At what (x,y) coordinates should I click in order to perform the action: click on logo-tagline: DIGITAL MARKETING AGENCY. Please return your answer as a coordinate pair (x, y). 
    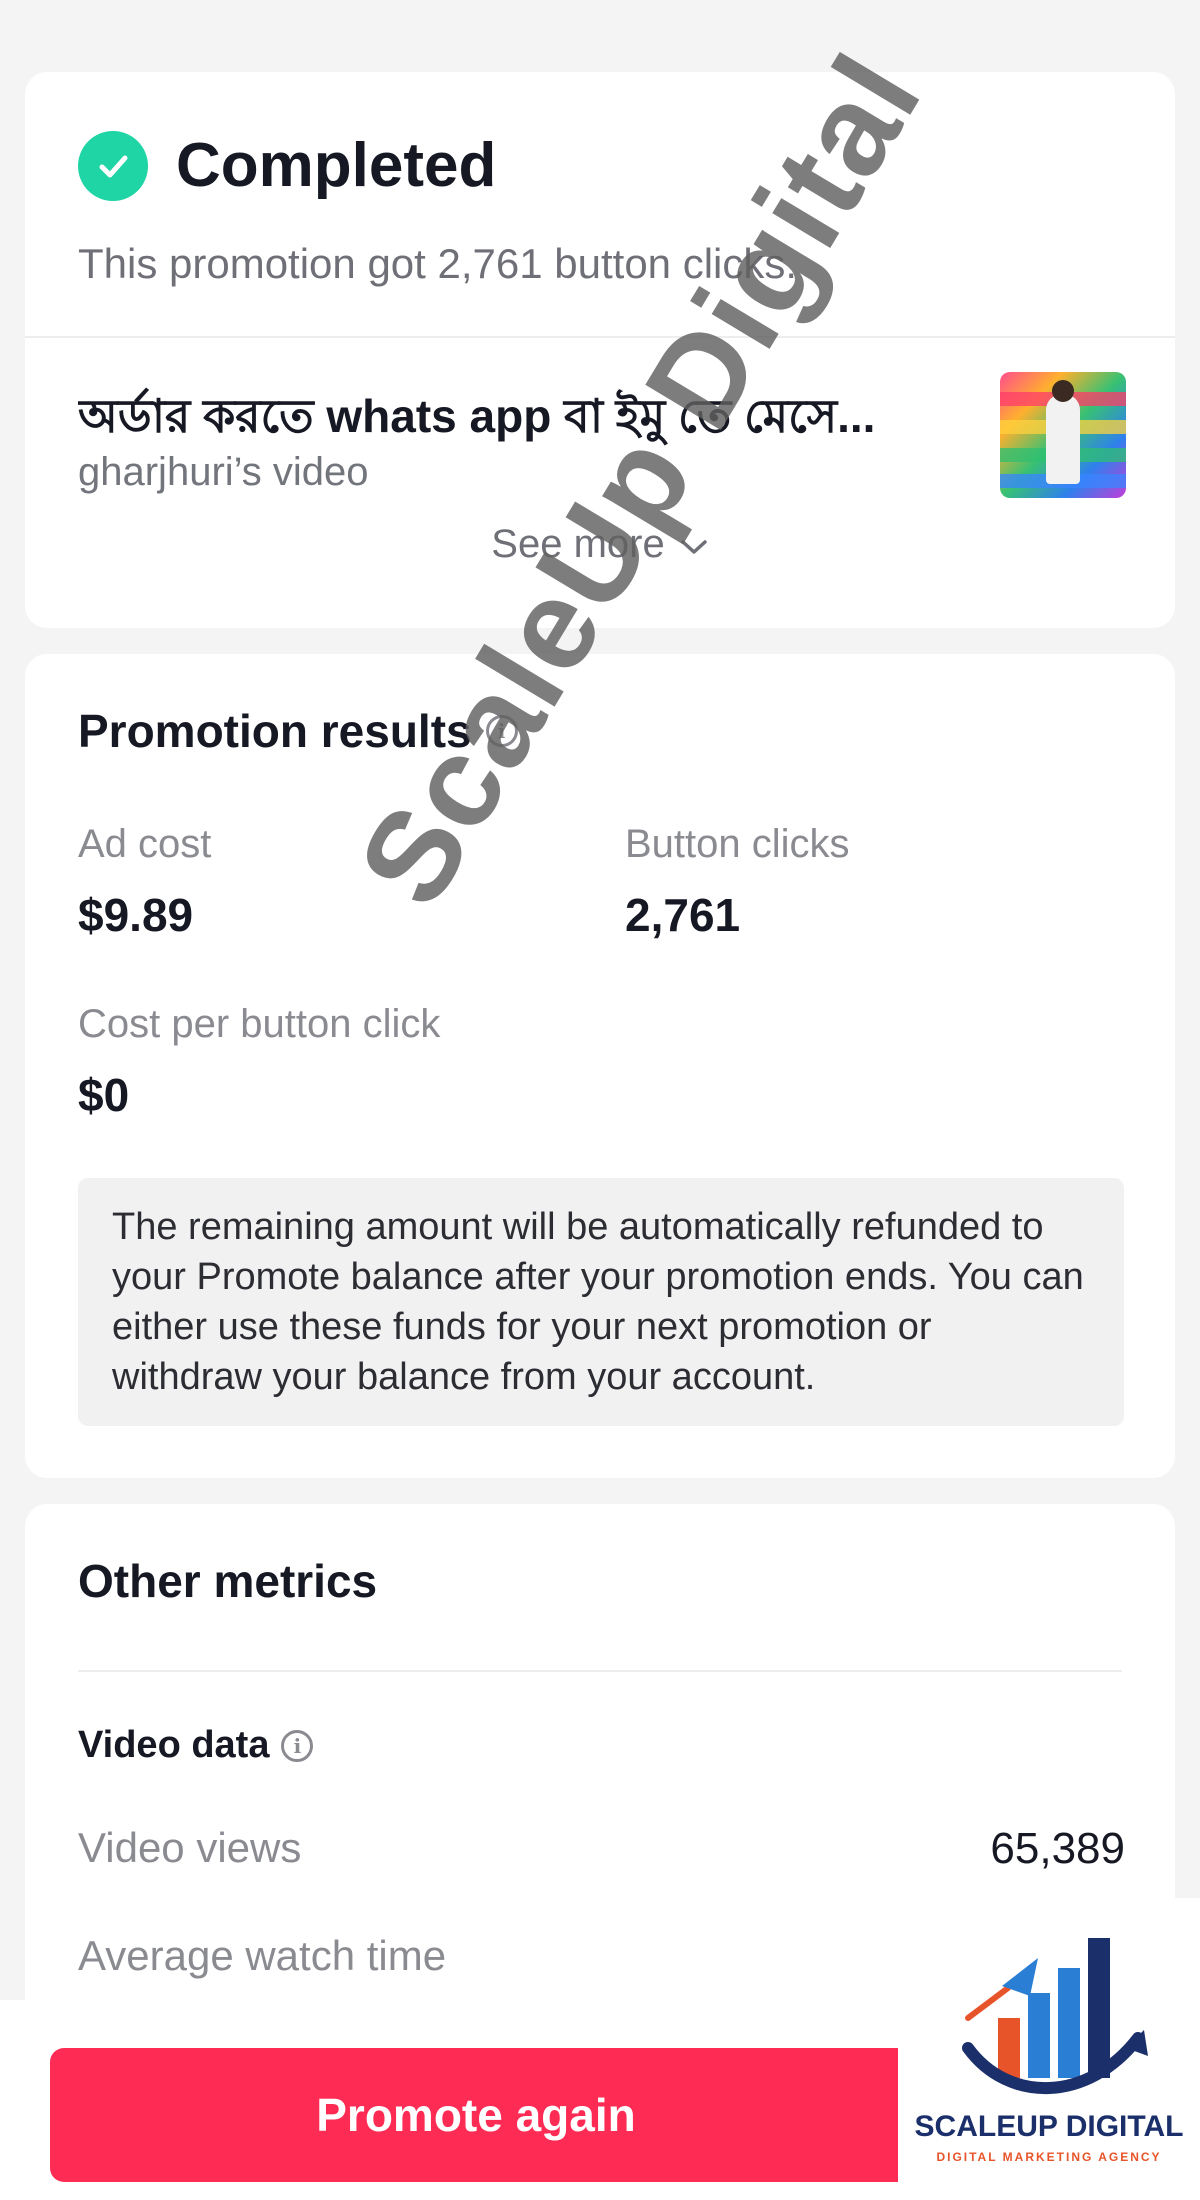
    Looking at the image, I should click on (1049, 2157).